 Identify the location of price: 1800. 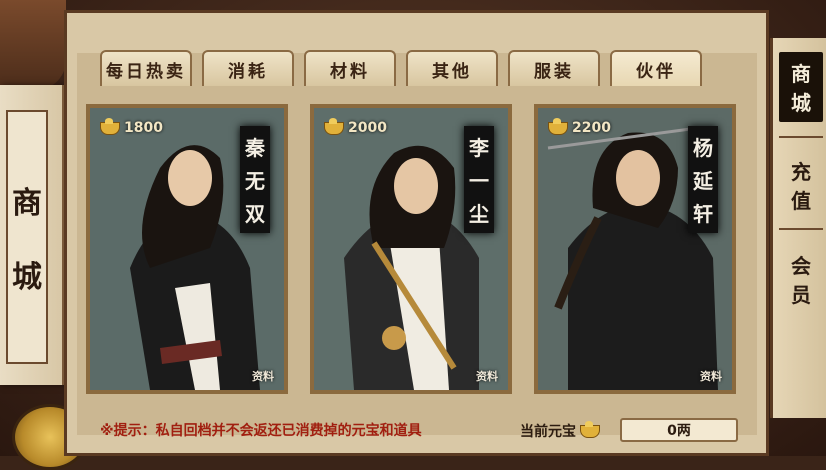
(131, 126).